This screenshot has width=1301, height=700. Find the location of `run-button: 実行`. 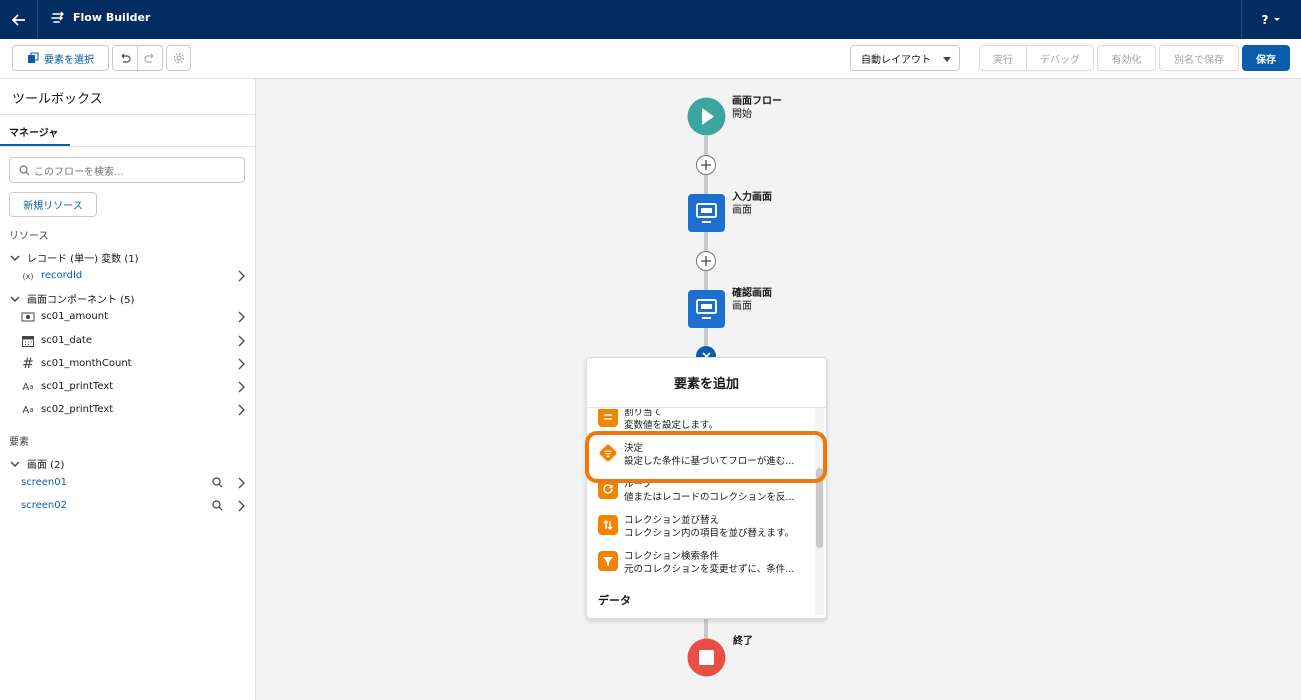

run-button: 実行 is located at coordinates (1003, 58).